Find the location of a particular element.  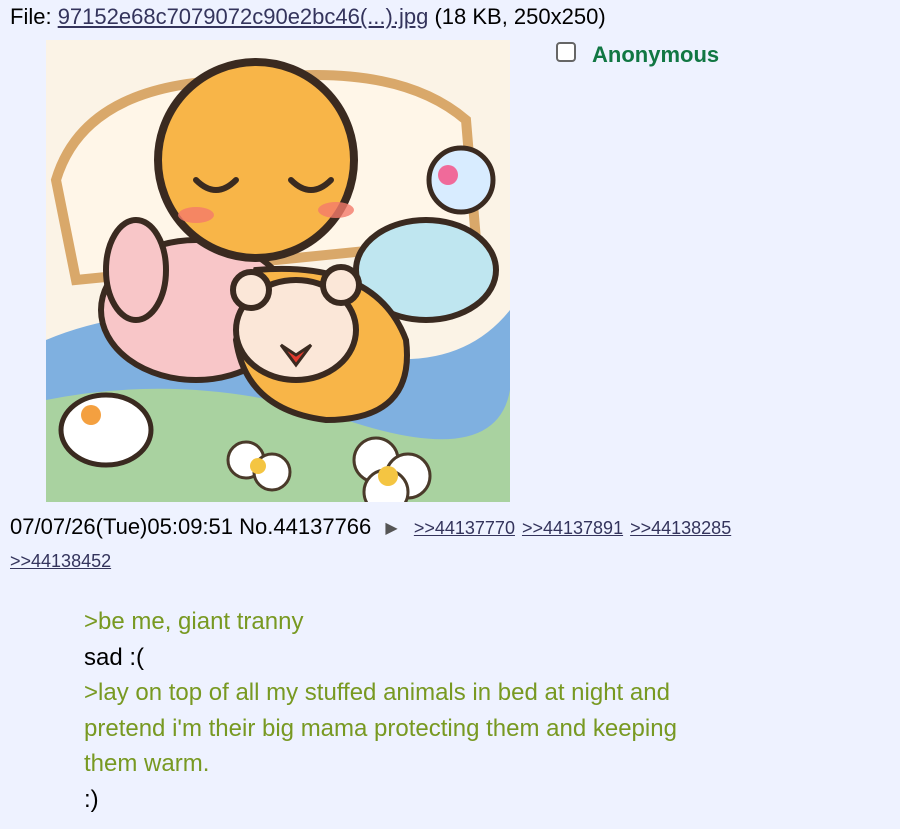

file-label: File: is located at coordinates (34, 16).